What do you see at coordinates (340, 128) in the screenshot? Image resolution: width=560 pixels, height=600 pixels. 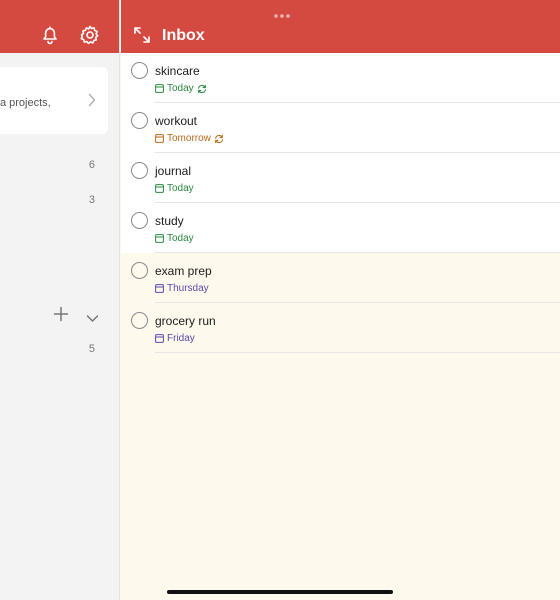 I see `task-row: workout Tomorrow` at bounding box center [340, 128].